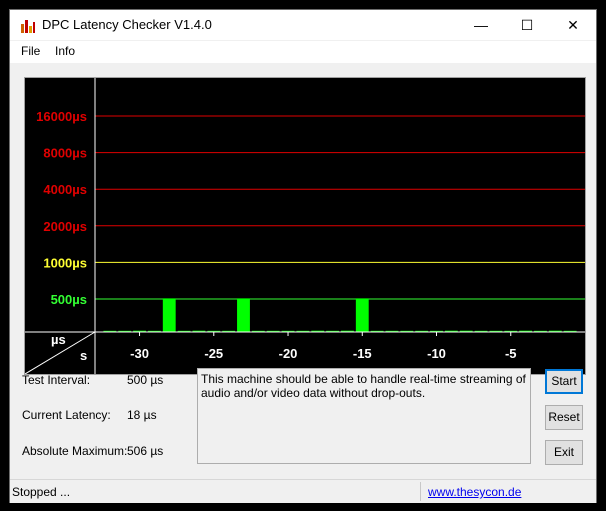  Describe the element at coordinates (303, 491) in the screenshot. I see `status-bar: Stopped ... www.thesycon.de` at that location.